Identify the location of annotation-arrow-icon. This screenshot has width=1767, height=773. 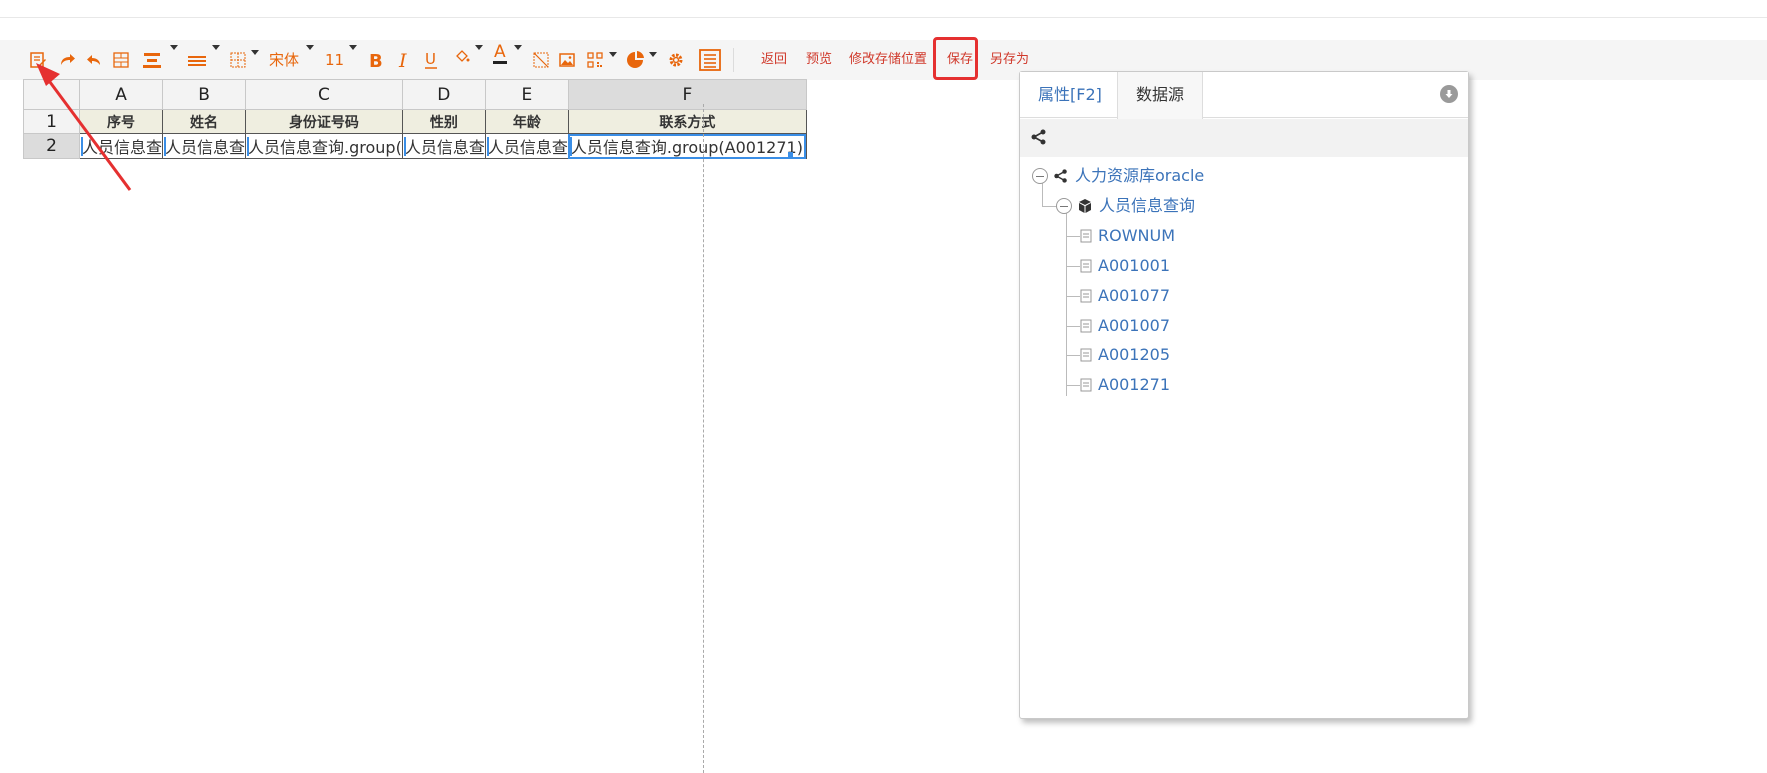
(84, 127).